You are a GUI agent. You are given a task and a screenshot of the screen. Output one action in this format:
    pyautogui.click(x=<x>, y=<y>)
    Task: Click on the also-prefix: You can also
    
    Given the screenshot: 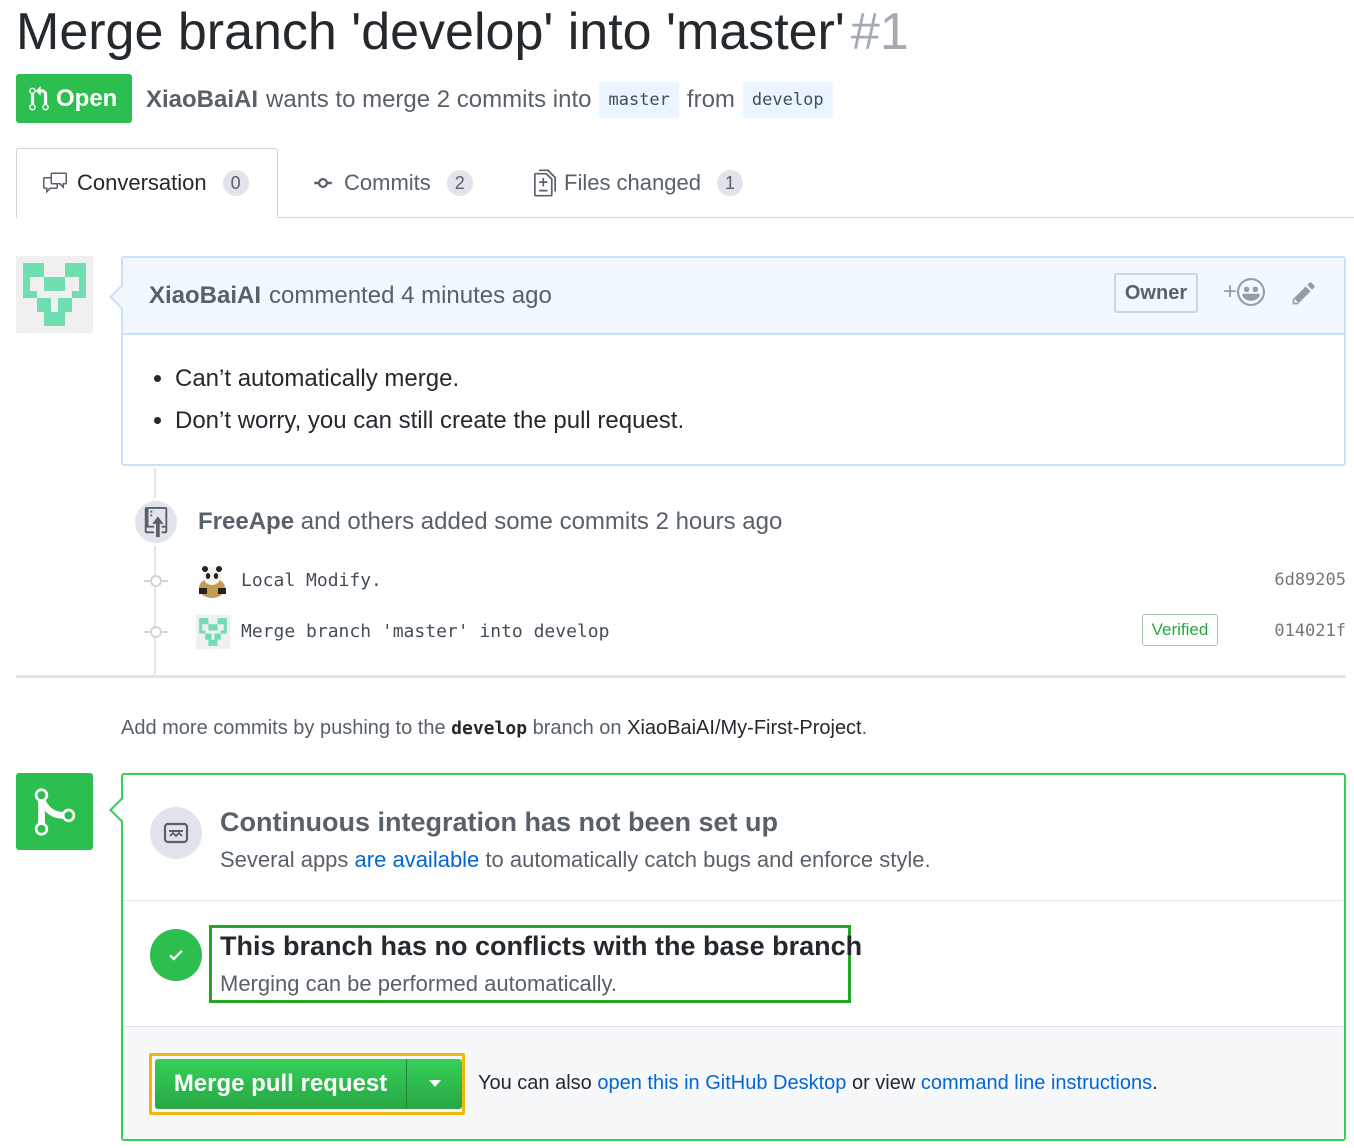 What is the action you would take?
    pyautogui.click(x=535, y=1083)
    